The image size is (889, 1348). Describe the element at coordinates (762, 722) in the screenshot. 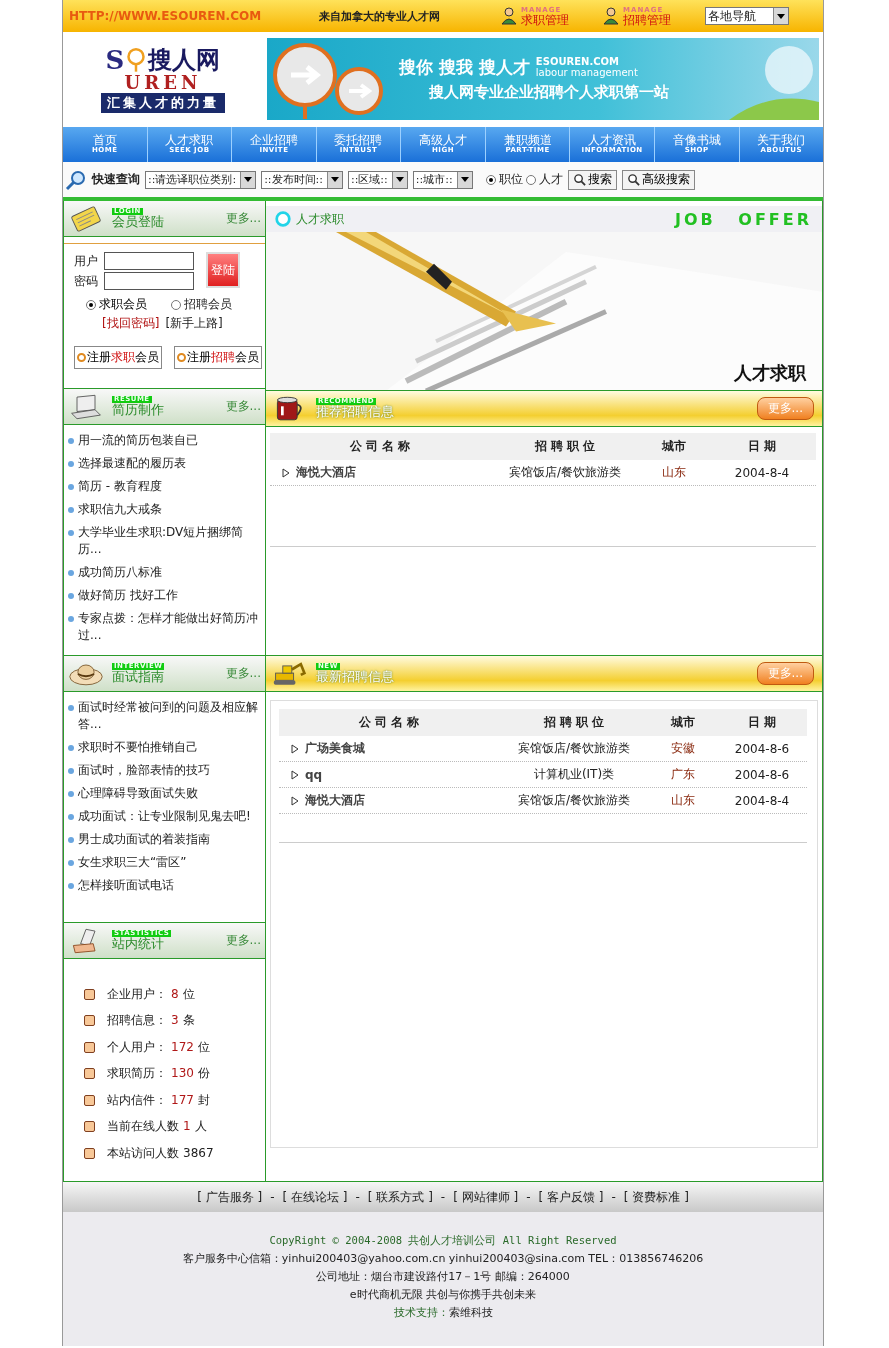

I see `column-header: 日 期` at that location.